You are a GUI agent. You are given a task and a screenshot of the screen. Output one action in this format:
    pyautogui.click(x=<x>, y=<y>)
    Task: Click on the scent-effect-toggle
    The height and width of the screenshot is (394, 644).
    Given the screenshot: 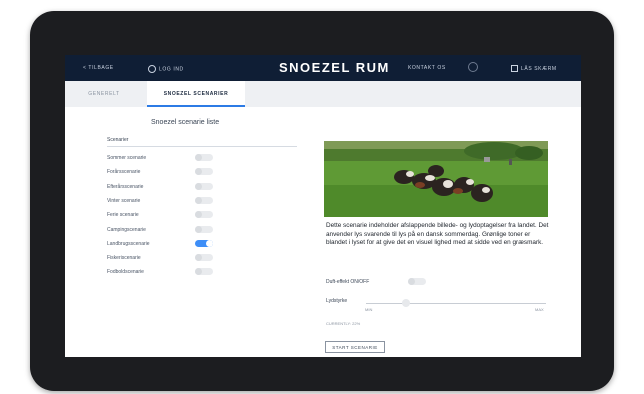 What is the action you would take?
    pyautogui.click(x=417, y=281)
    